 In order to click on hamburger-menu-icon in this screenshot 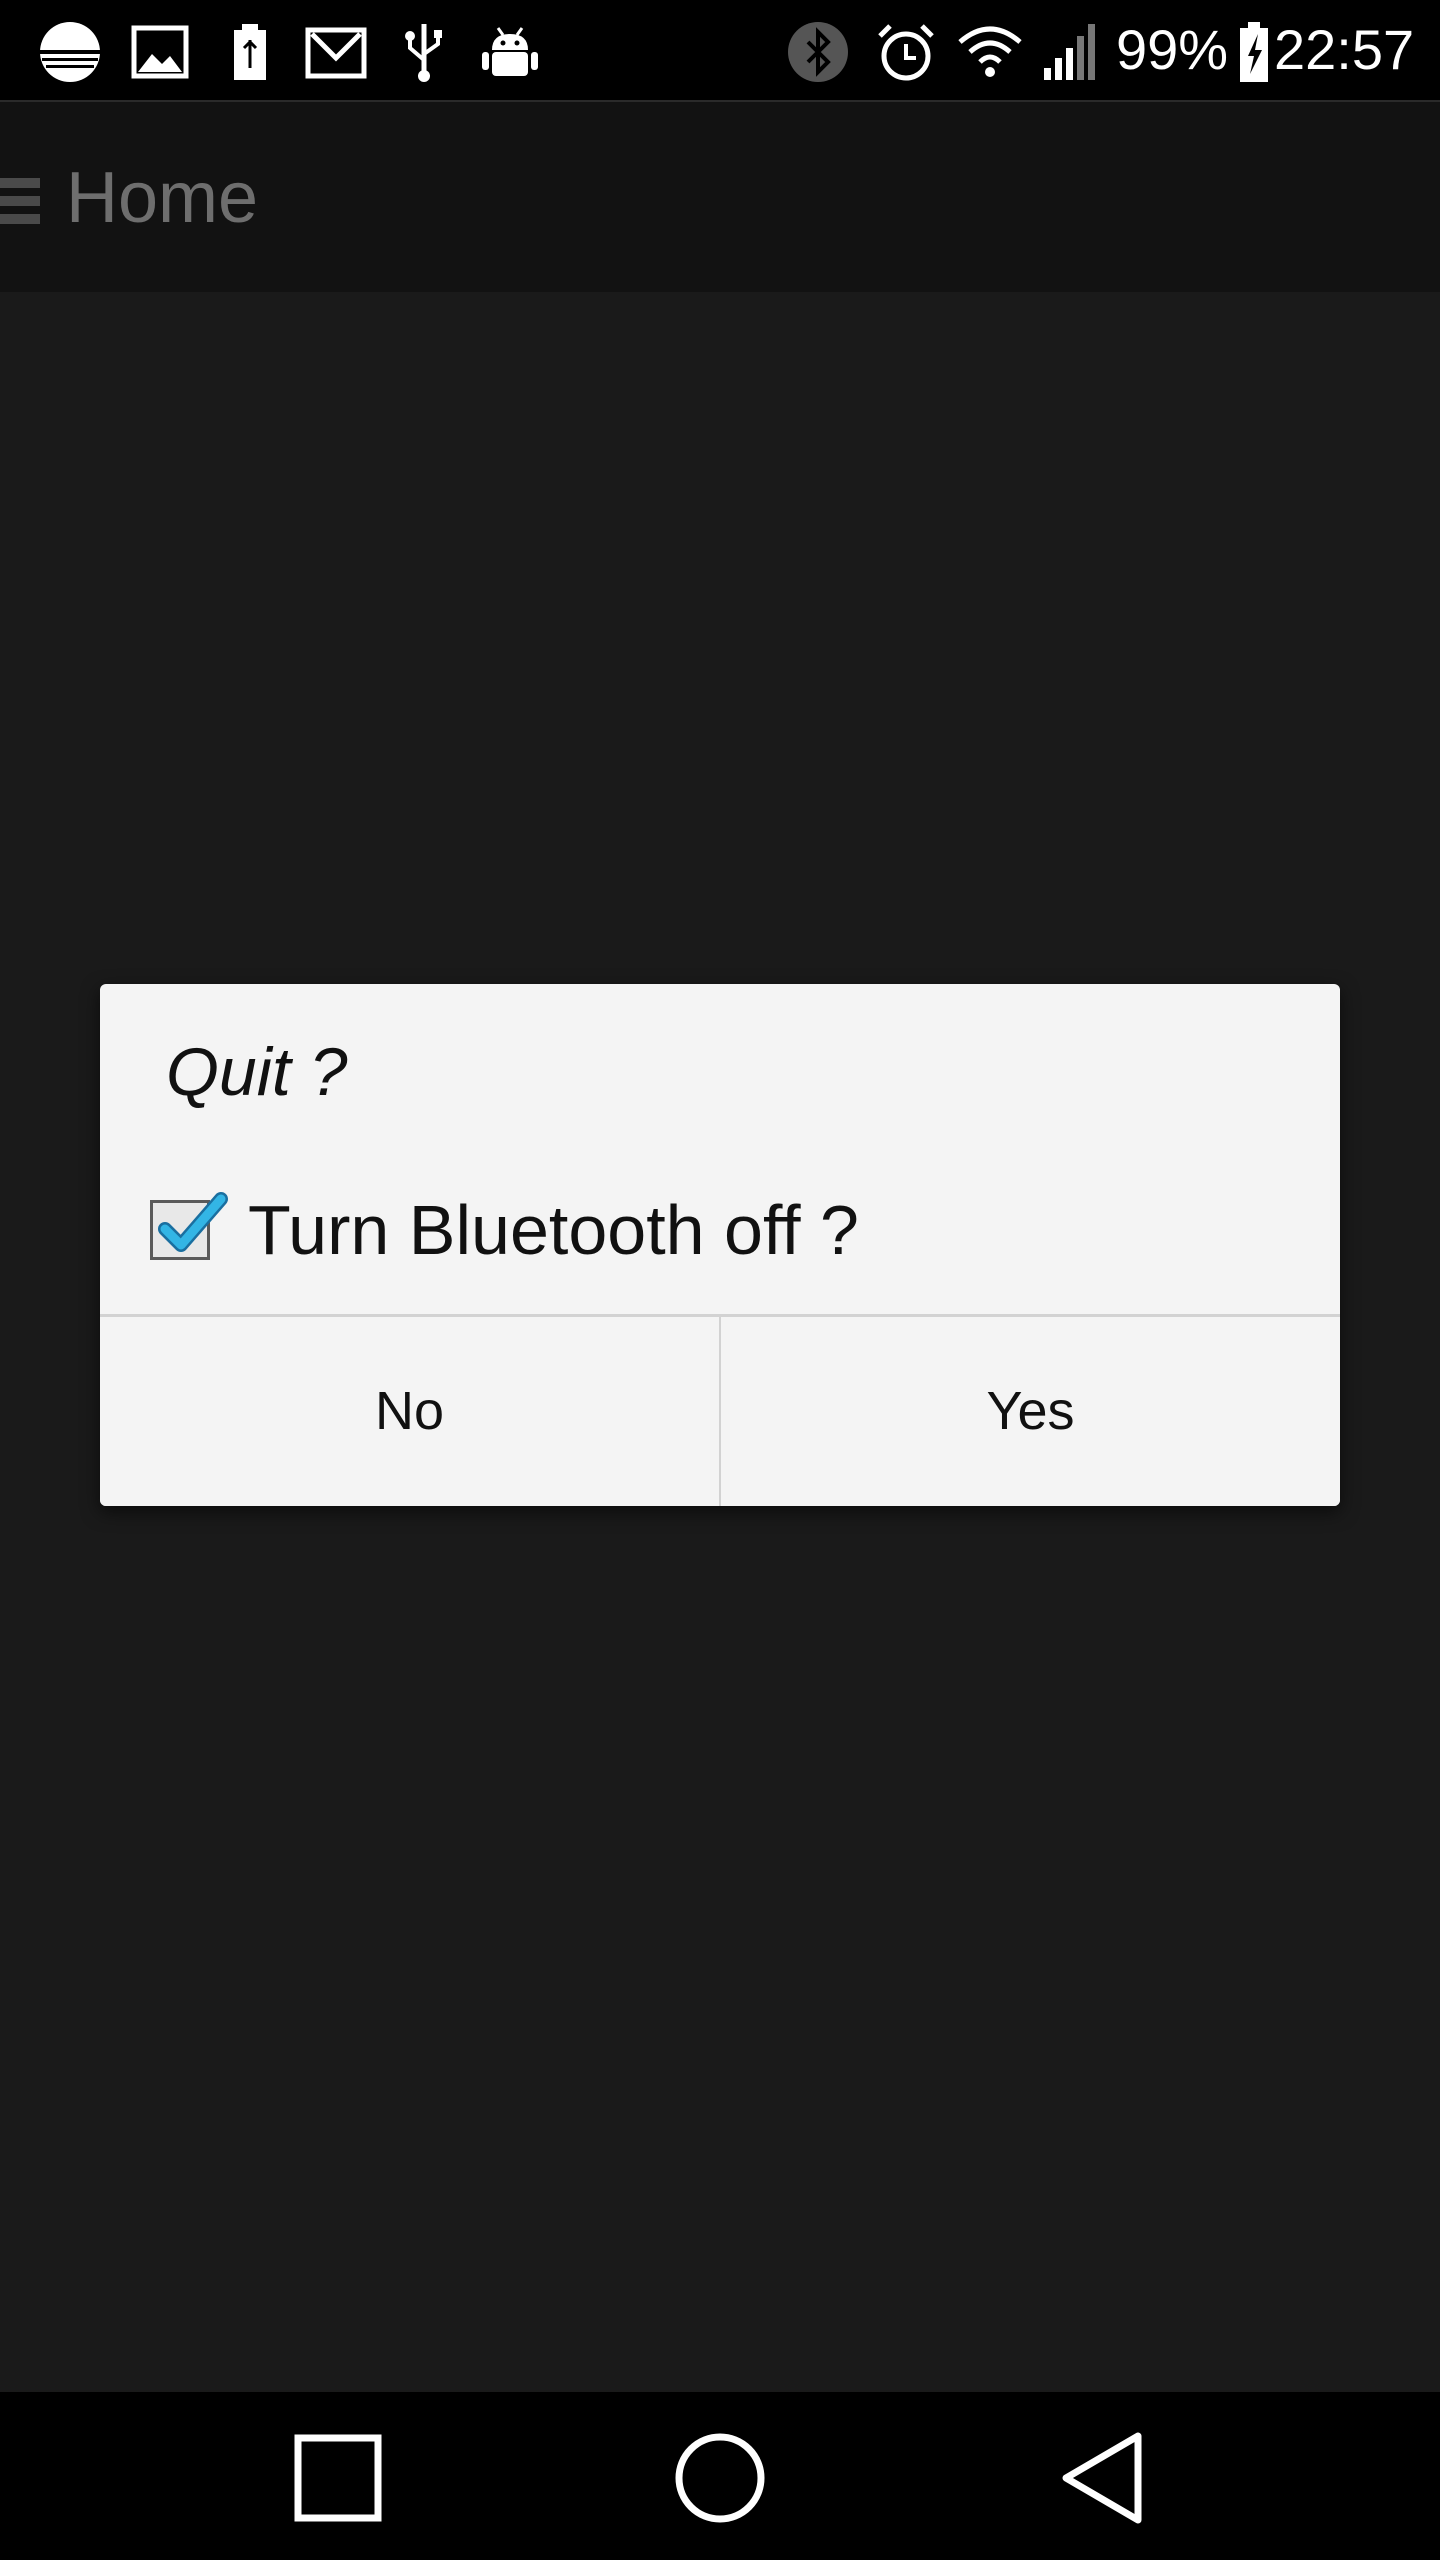, I will do `click(22, 200)`.